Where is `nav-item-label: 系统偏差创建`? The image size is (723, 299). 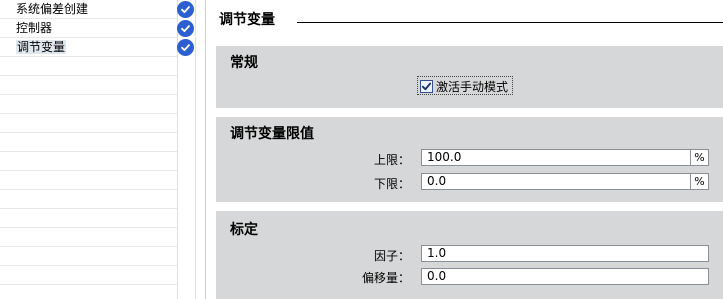
nav-item-label: 系统偏差创建 is located at coordinates (52, 9).